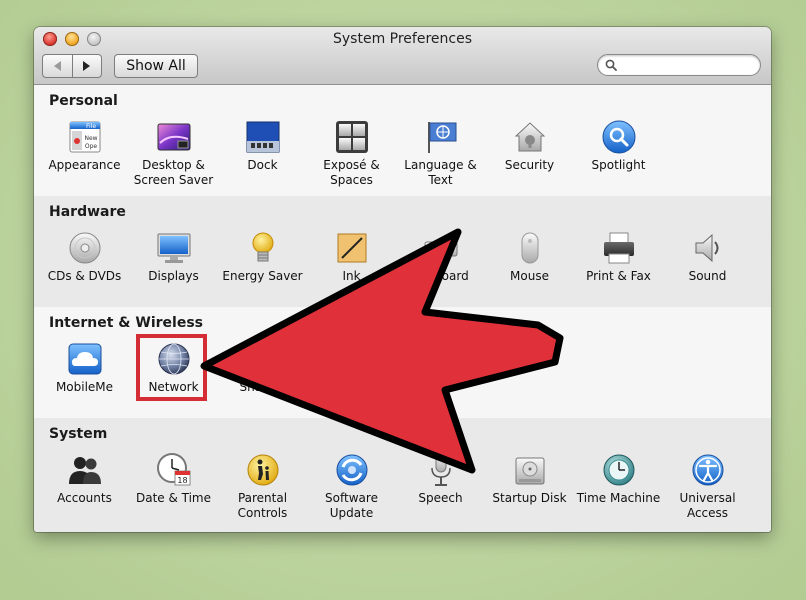 This screenshot has width=806, height=600. Describe the element at coordinates (84, 165) in the screenshot. I see `pane-label: Appearance` at that location.